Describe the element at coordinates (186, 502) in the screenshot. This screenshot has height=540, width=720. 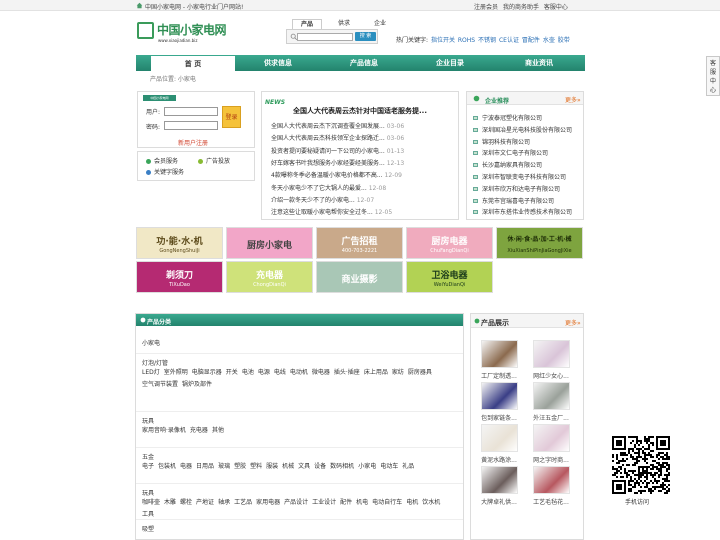
I see `category-item-link: 螺栓` at that location.